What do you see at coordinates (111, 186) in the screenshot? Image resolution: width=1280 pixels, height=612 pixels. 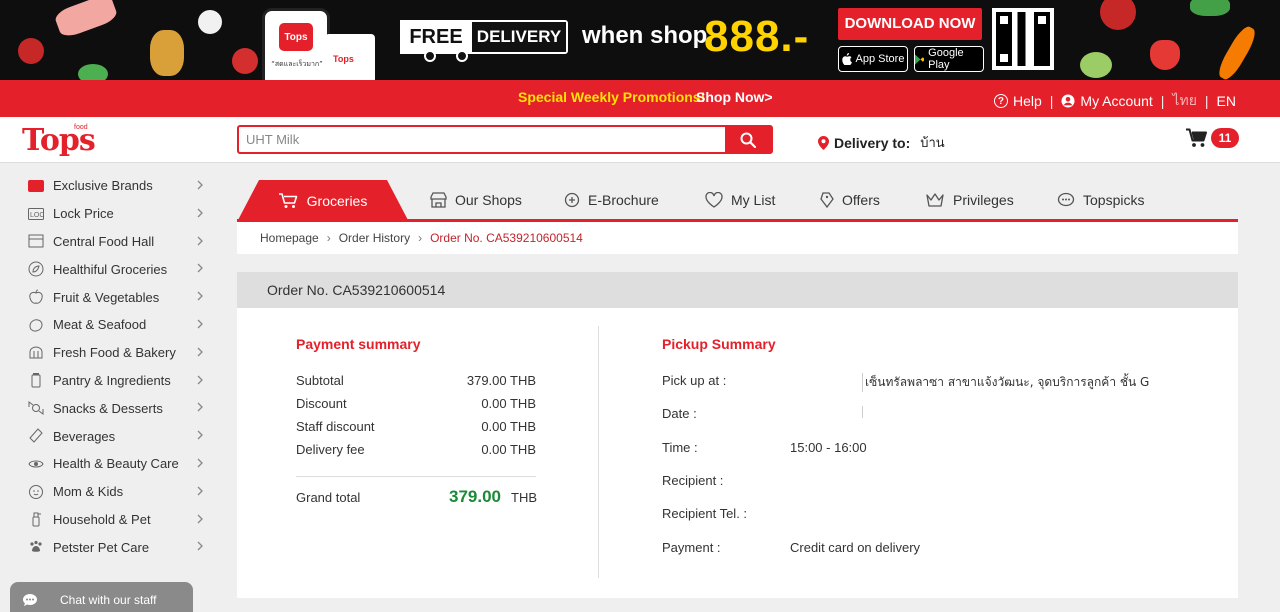 I see `sidebar-item-exclusive-brands: Exclusive Brands` at bounding box center [111, 186].